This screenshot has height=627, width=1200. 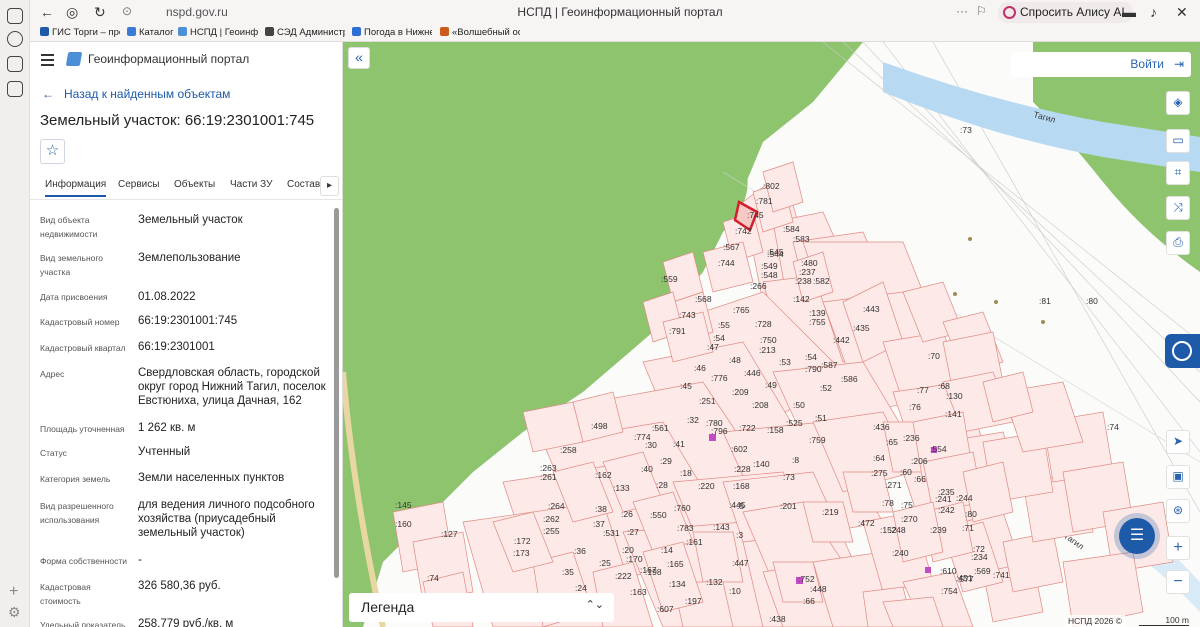 I want to click on bell-icon: ♪, so click(x=1153, y=12).